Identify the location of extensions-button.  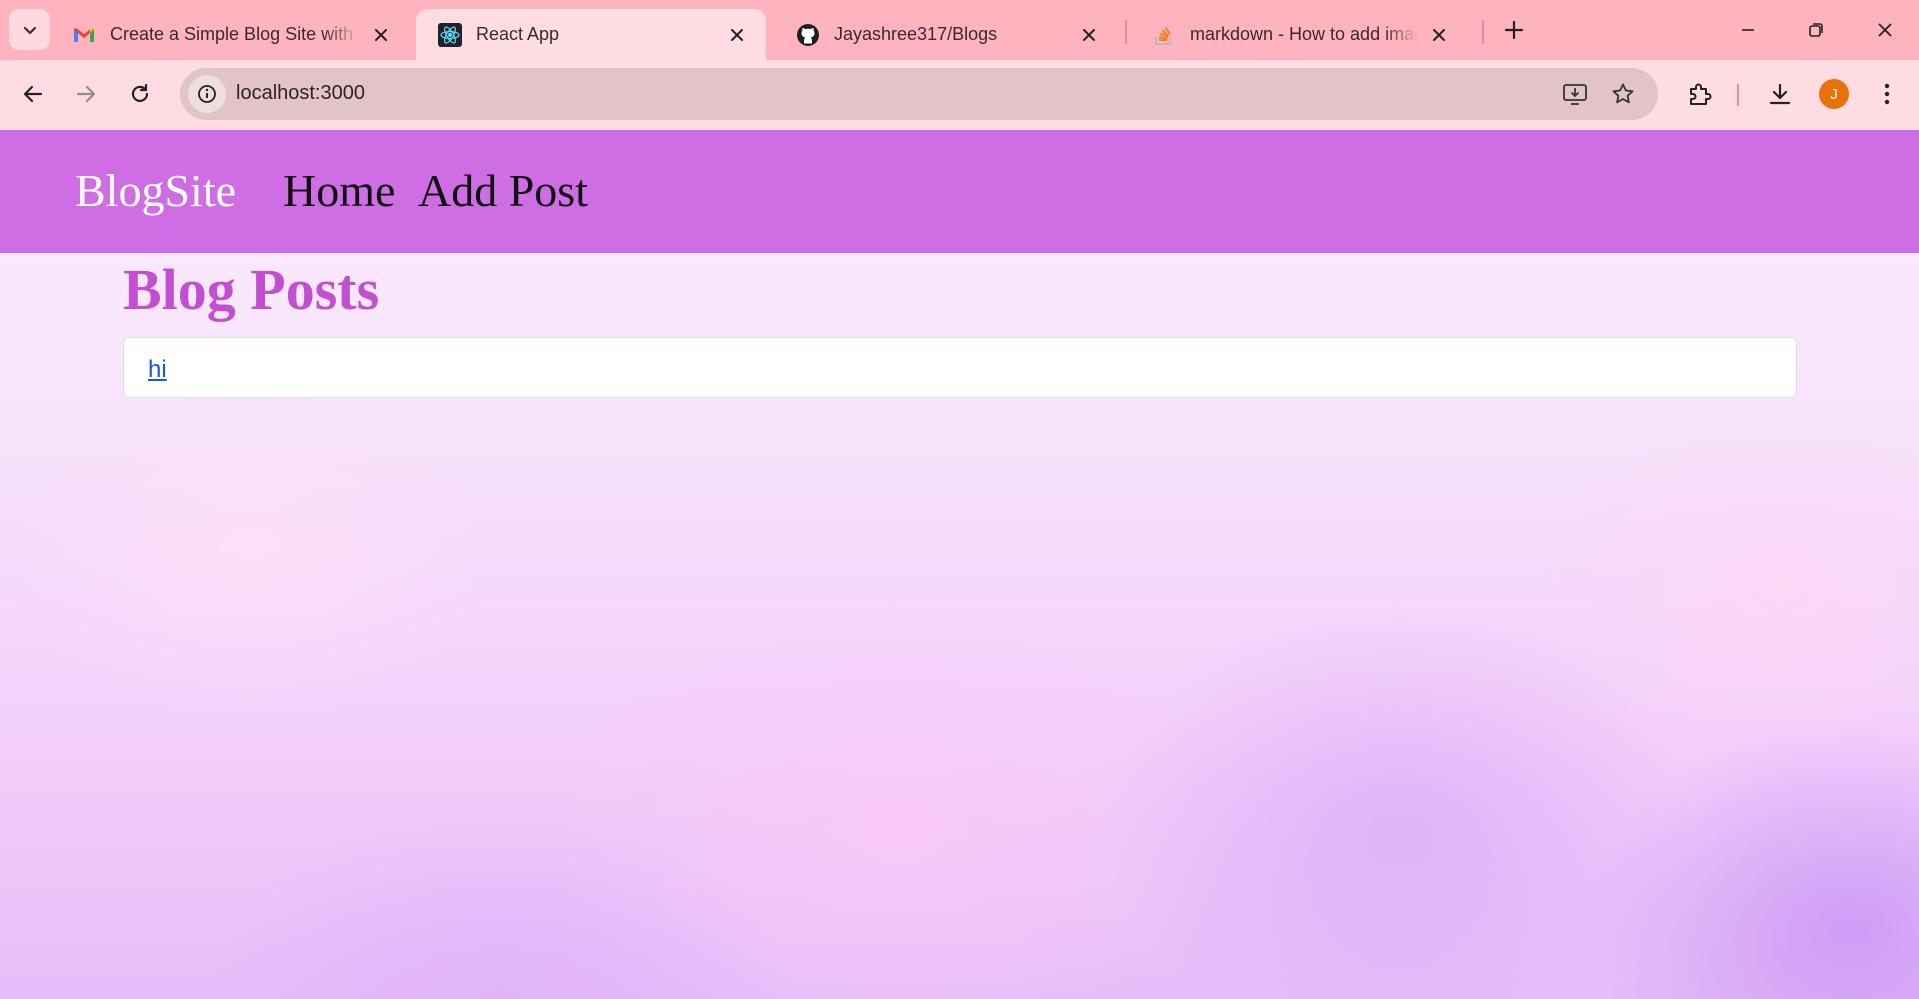
(1700, 94).